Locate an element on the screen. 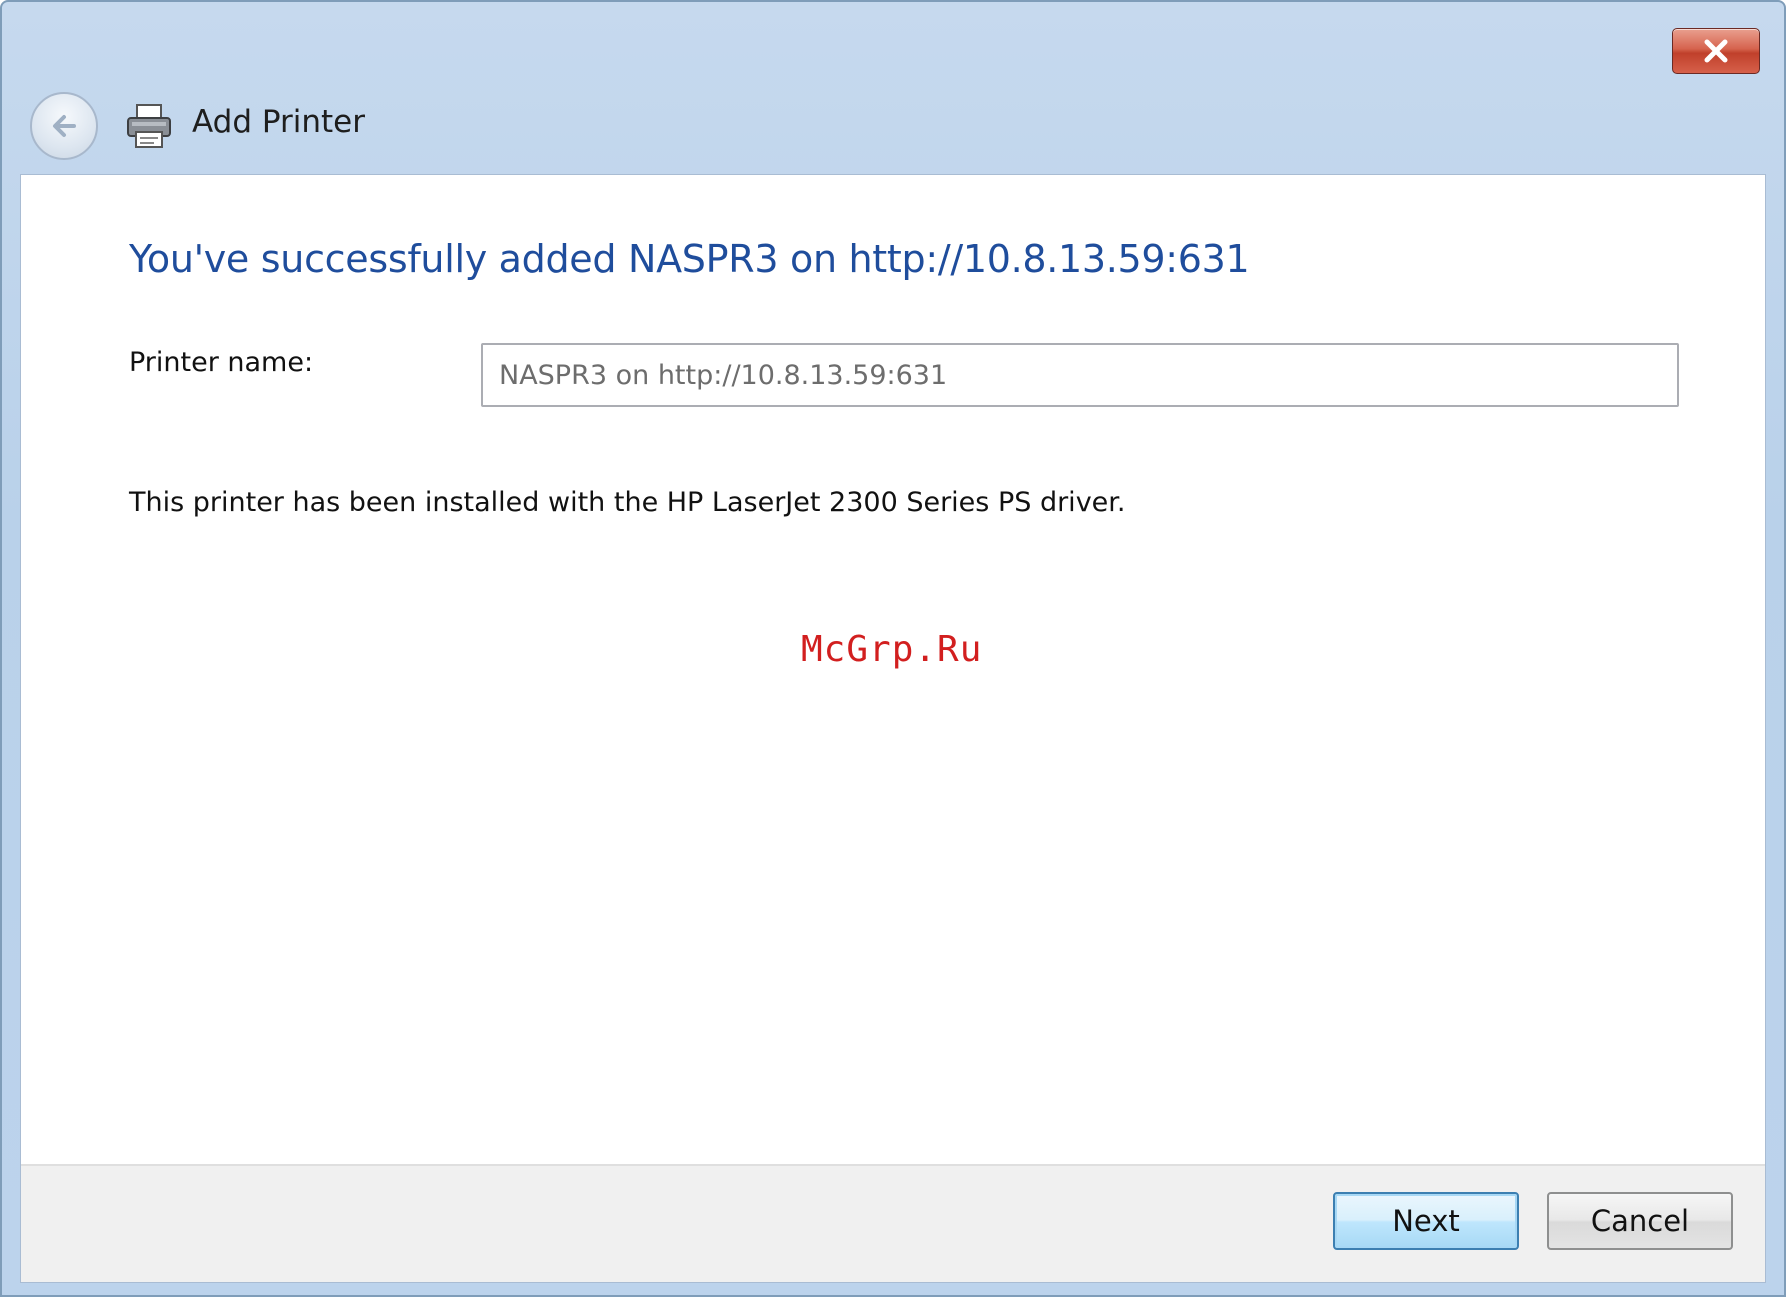 The image size is (1786, 1297). wizard-footer: Next Cancel is located at coordinates (893, 1223).